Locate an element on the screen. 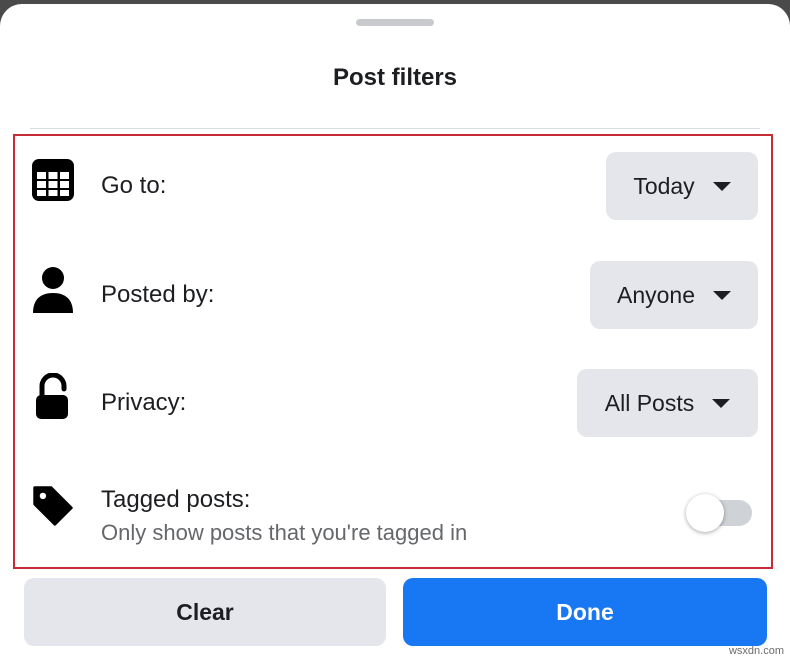 The image size is (790, 659). filter-row-posted-by: Posted by: Anyone is located at coordinates (386, 292).